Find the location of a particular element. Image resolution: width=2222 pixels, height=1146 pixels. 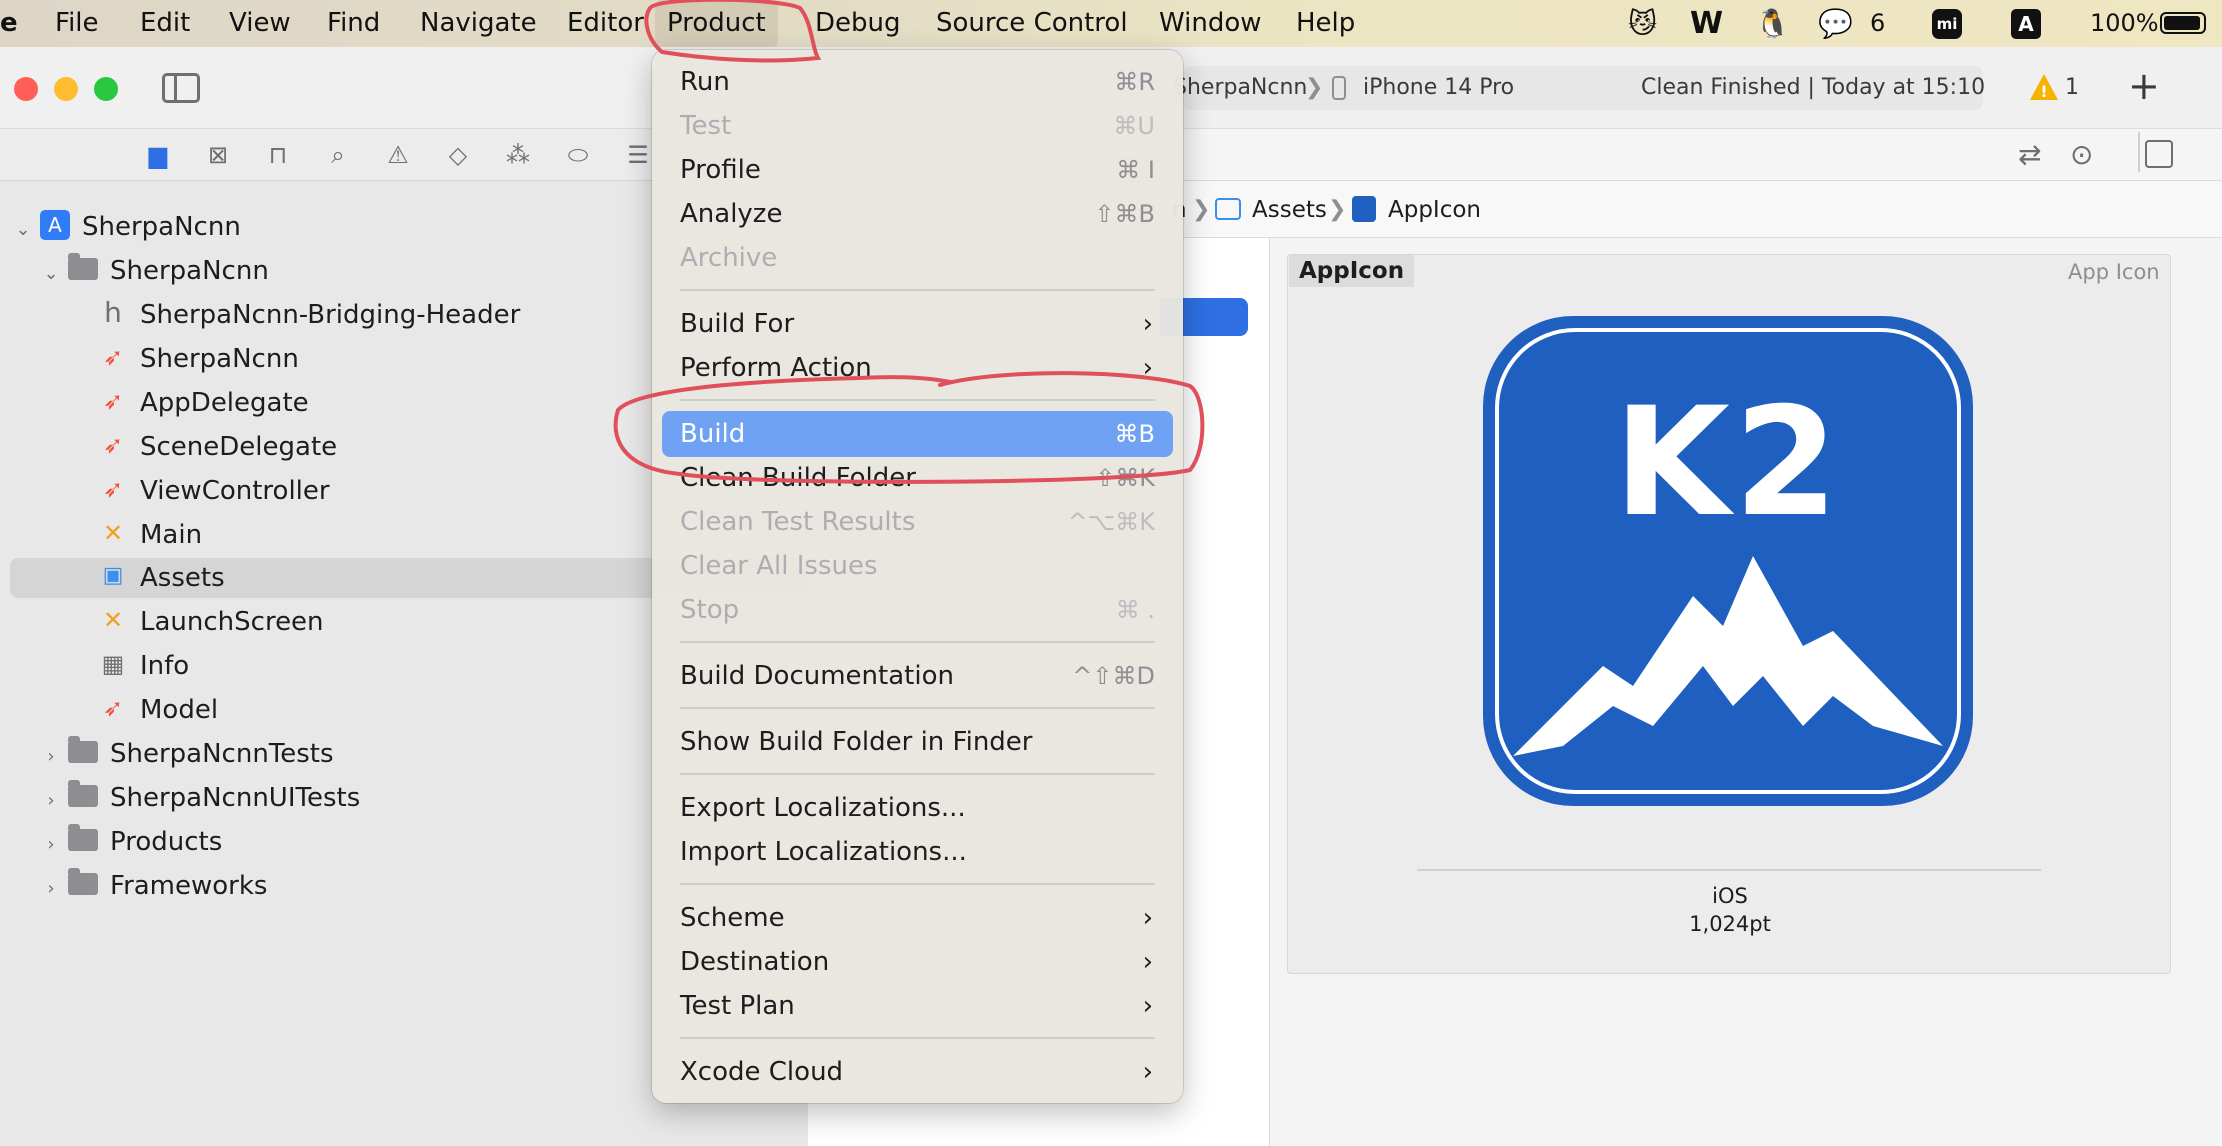

tree-item-uitests: › SherpaNcnnUITests is located at coordinates (201, 798).